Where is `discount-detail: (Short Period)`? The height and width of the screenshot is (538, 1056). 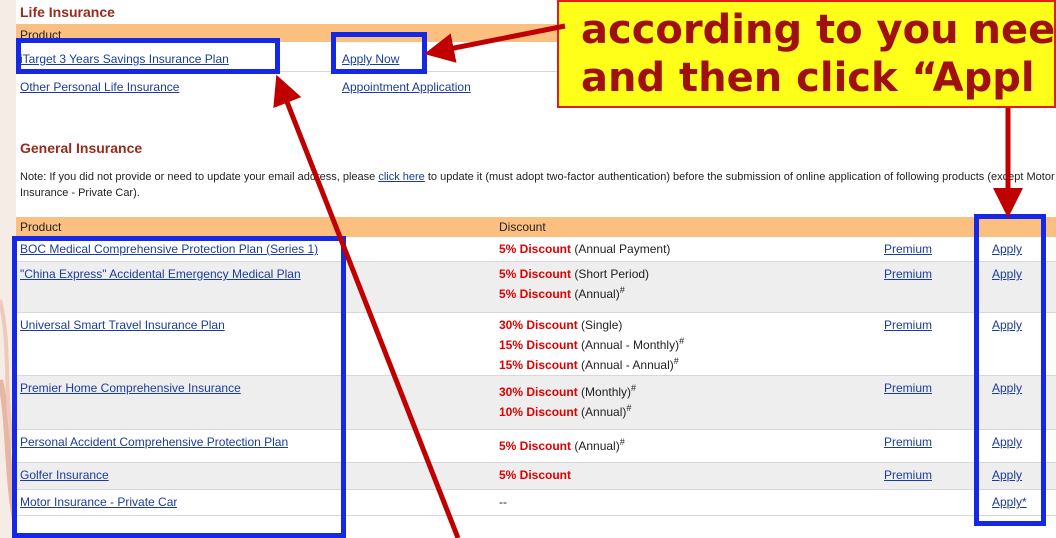
discount-detail: (Short Period) is located at coordinates (610, 274).